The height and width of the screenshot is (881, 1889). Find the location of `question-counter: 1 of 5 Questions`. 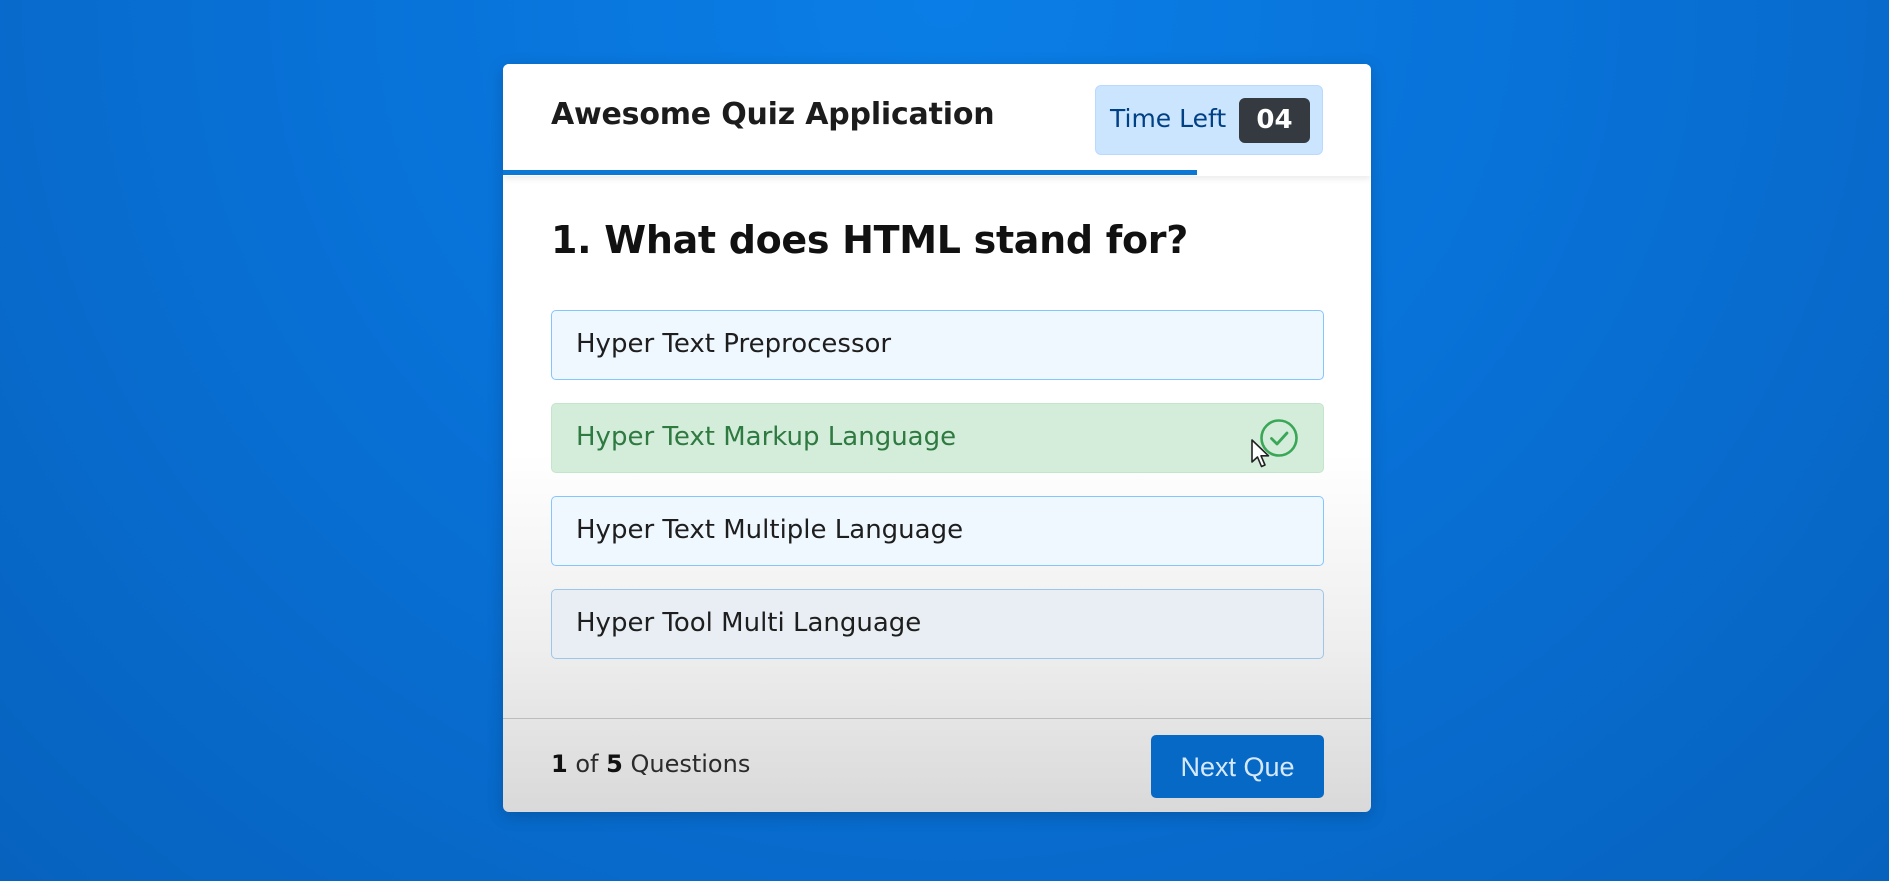

question-counter: 1 of 5 Questions is located at coordinates (650, 764).